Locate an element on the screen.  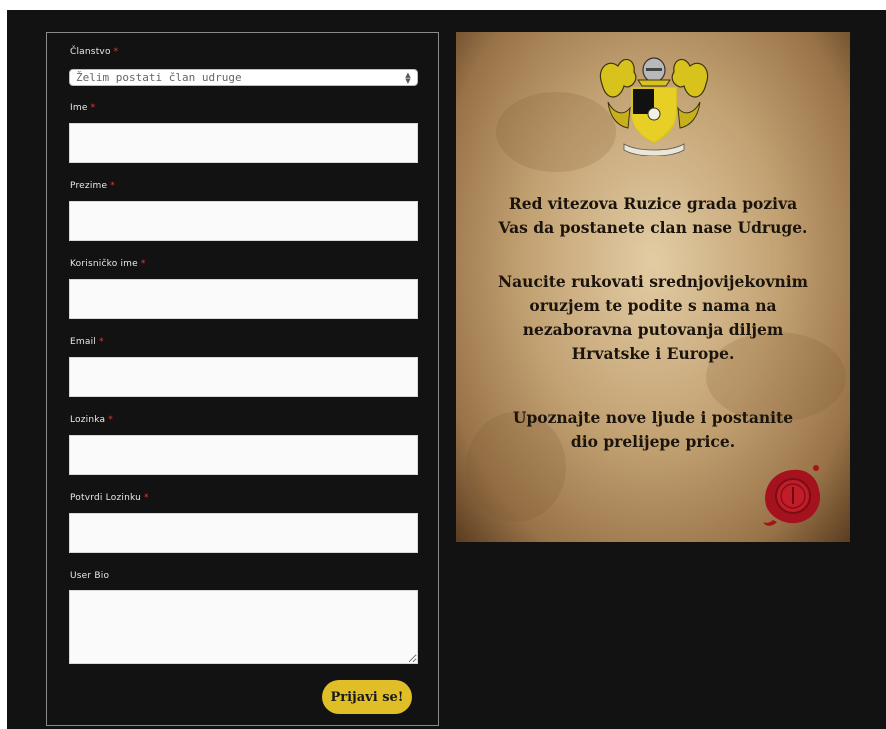
password-label-text: Lozinka is located at coordinates (88, 420).